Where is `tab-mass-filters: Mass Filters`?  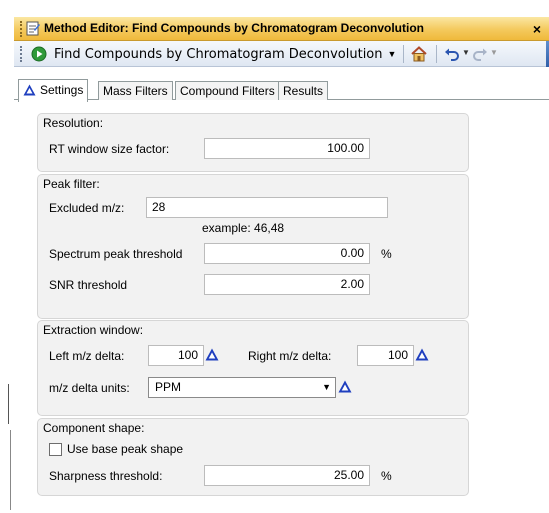 tab-mass-filters: Mass Filters is located at coordinates (135, 91).